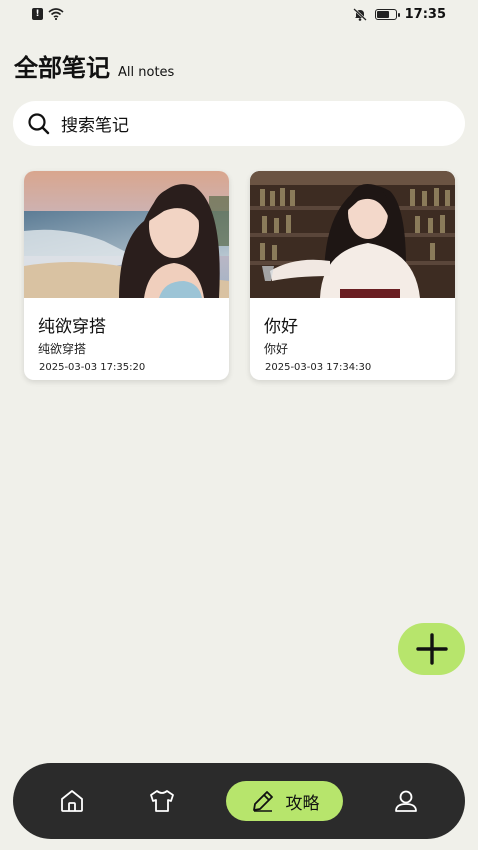  I want to click on note-timestamp: 2025-03-03 17:34:30, so click(318, 367).